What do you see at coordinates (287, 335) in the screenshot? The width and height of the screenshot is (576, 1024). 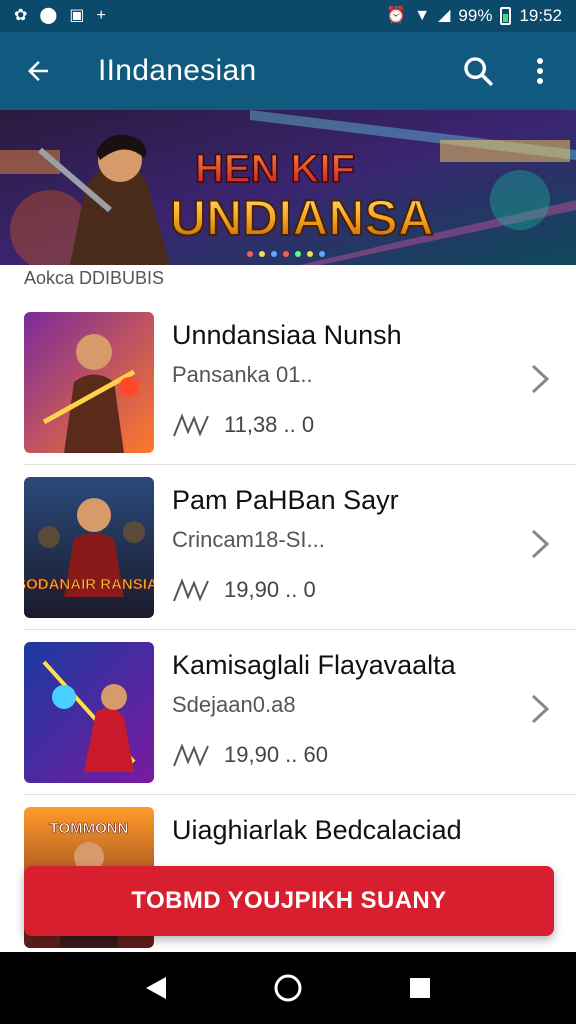 I see `game-title: Unndansiaa Nunsh` at bounding box center [287, 335].